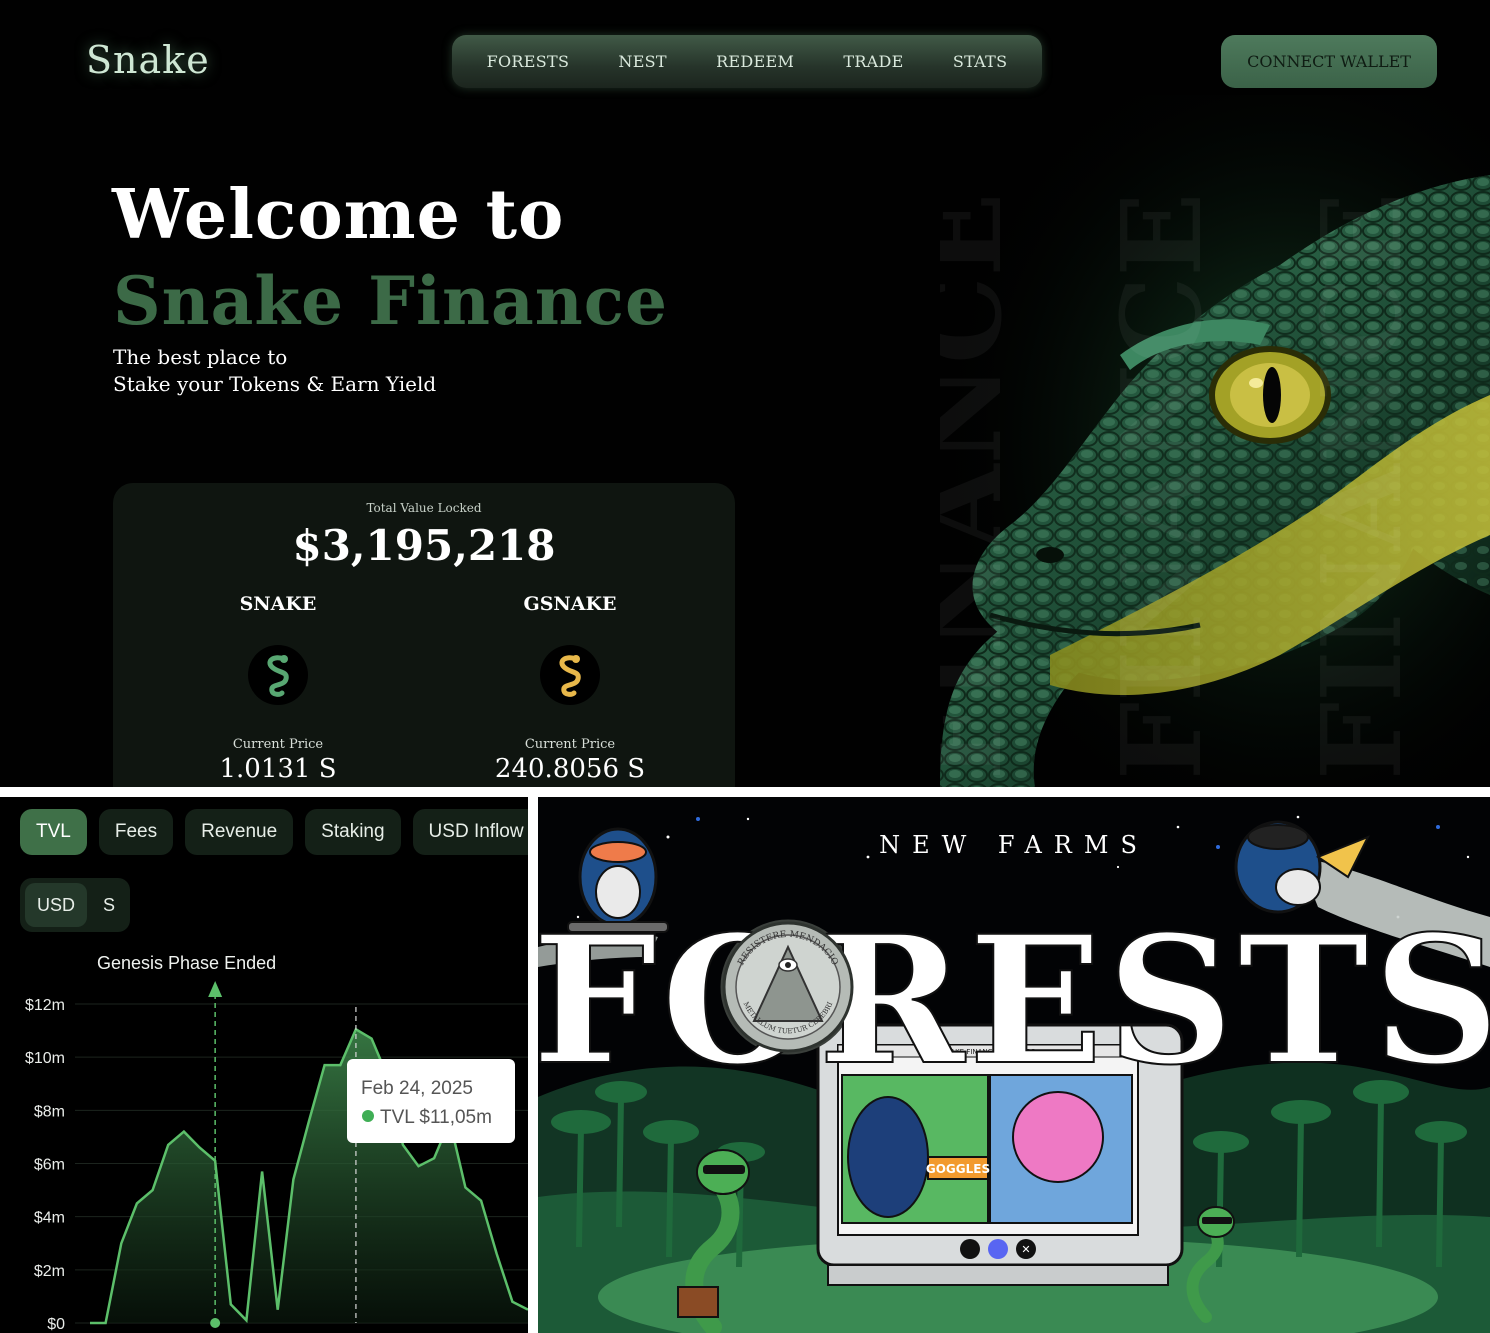  I want to click on tooltip-date: Feb 24, 2025, so click(417, 1088).